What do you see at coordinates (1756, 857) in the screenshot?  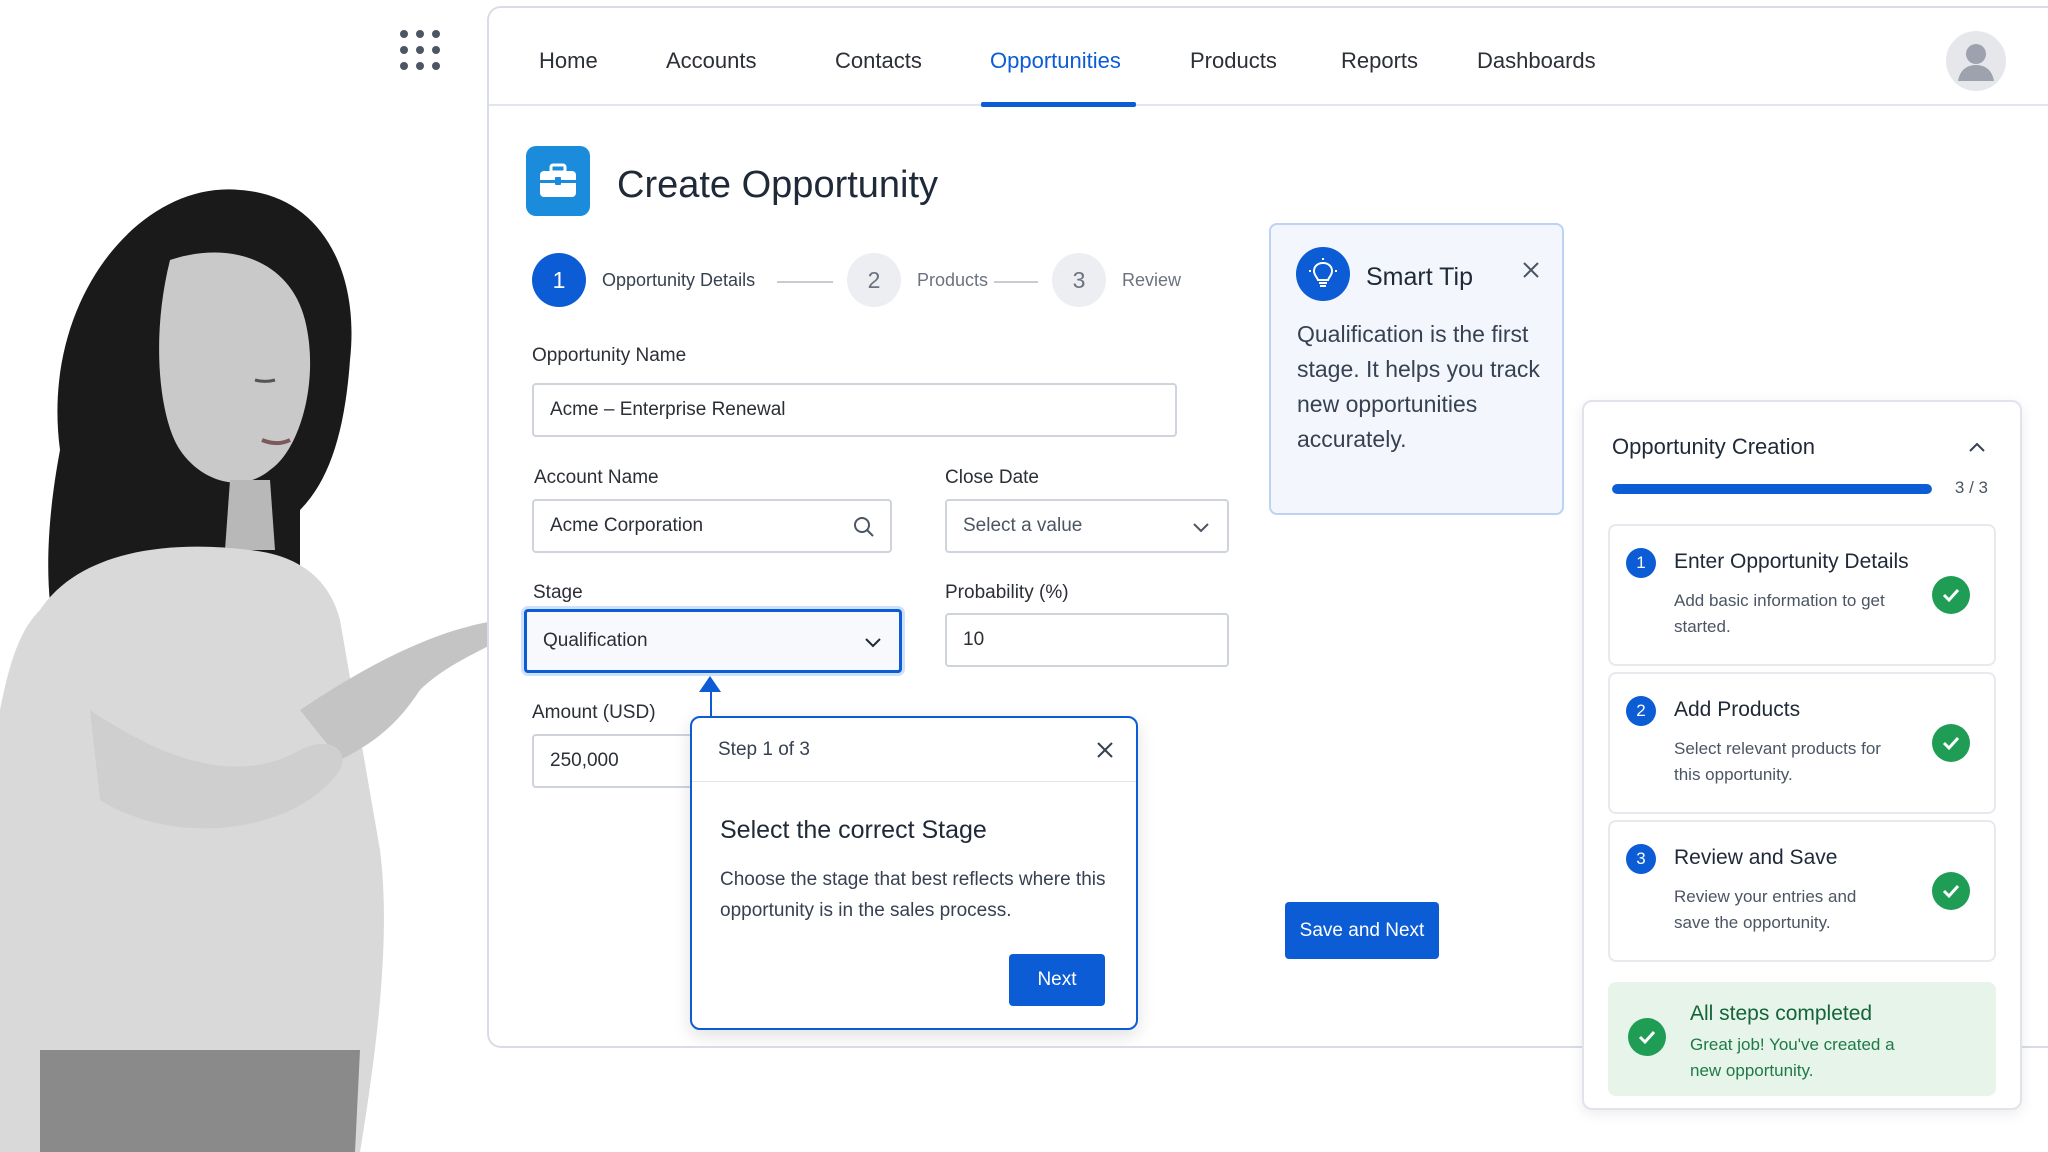 I see `item-title: Review and Save` at bounding box center [1756, 857].